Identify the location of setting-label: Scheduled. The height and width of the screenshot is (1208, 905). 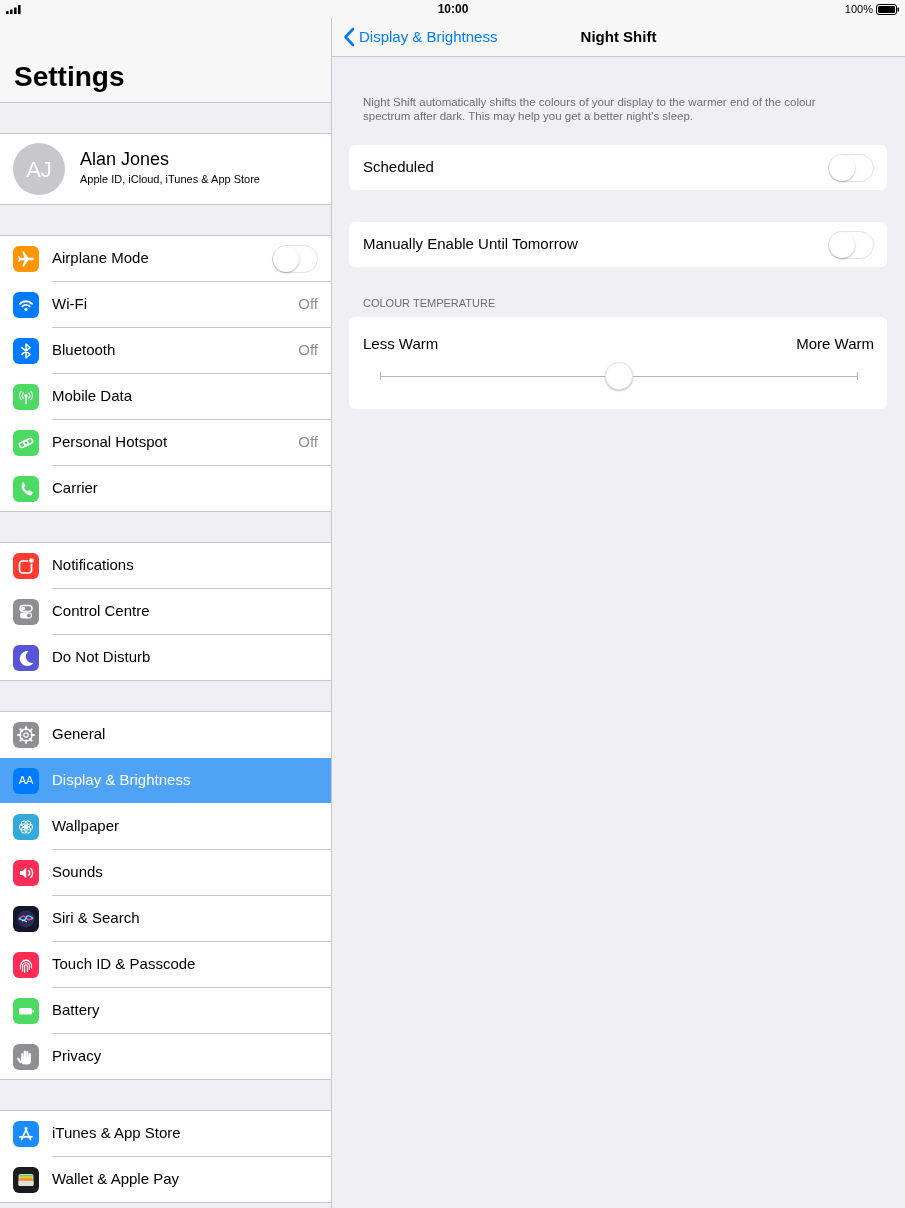
(398, 167).